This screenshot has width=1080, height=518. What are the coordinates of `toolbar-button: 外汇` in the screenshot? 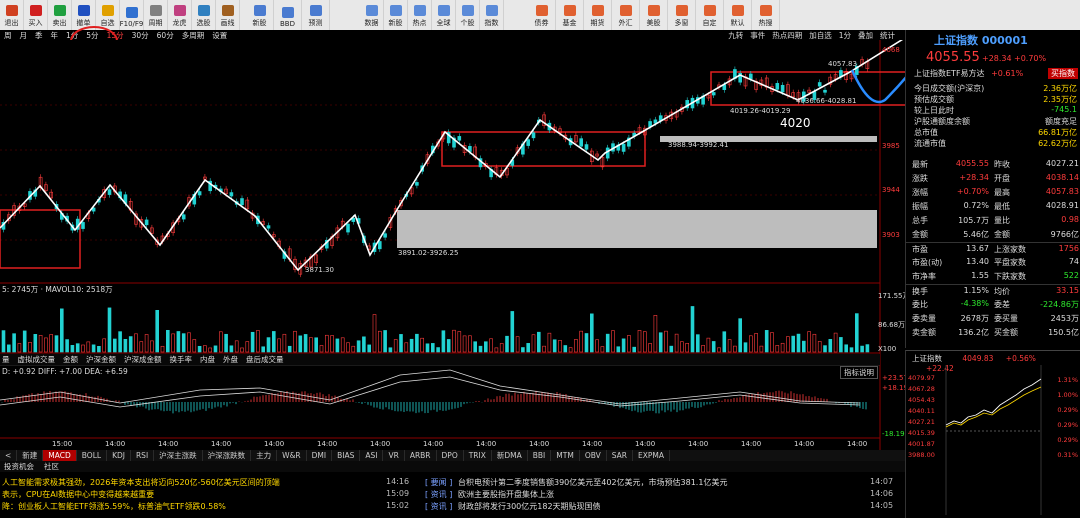 It's located at (626, 15).